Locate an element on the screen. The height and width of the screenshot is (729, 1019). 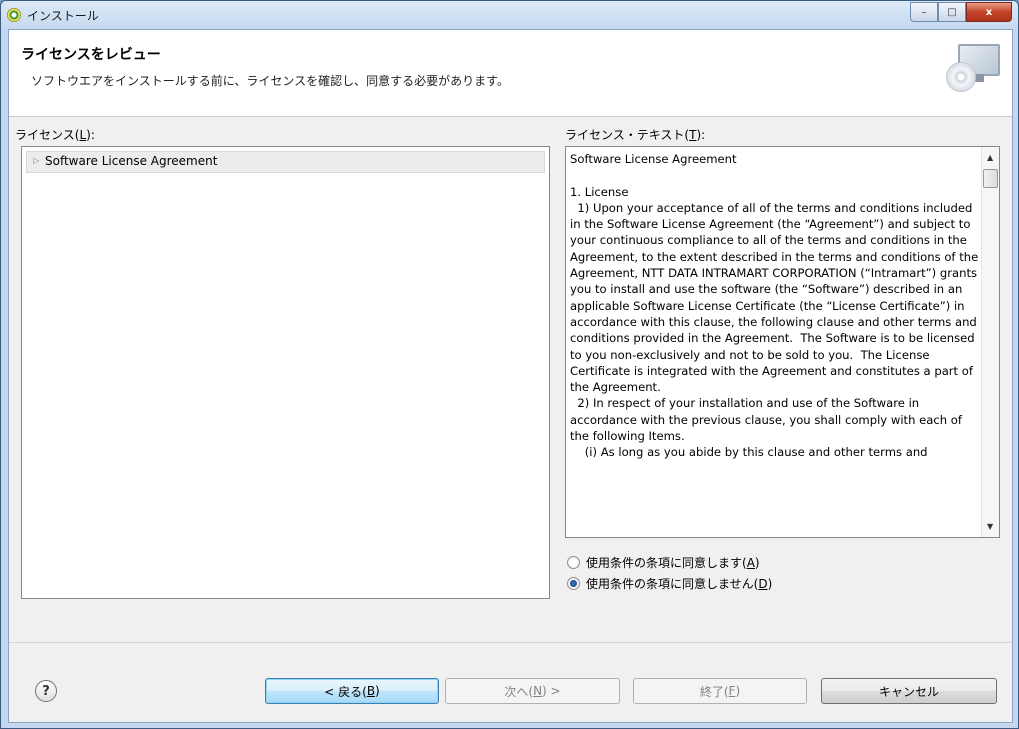
decline-radio is located at coordinates (573, 583).